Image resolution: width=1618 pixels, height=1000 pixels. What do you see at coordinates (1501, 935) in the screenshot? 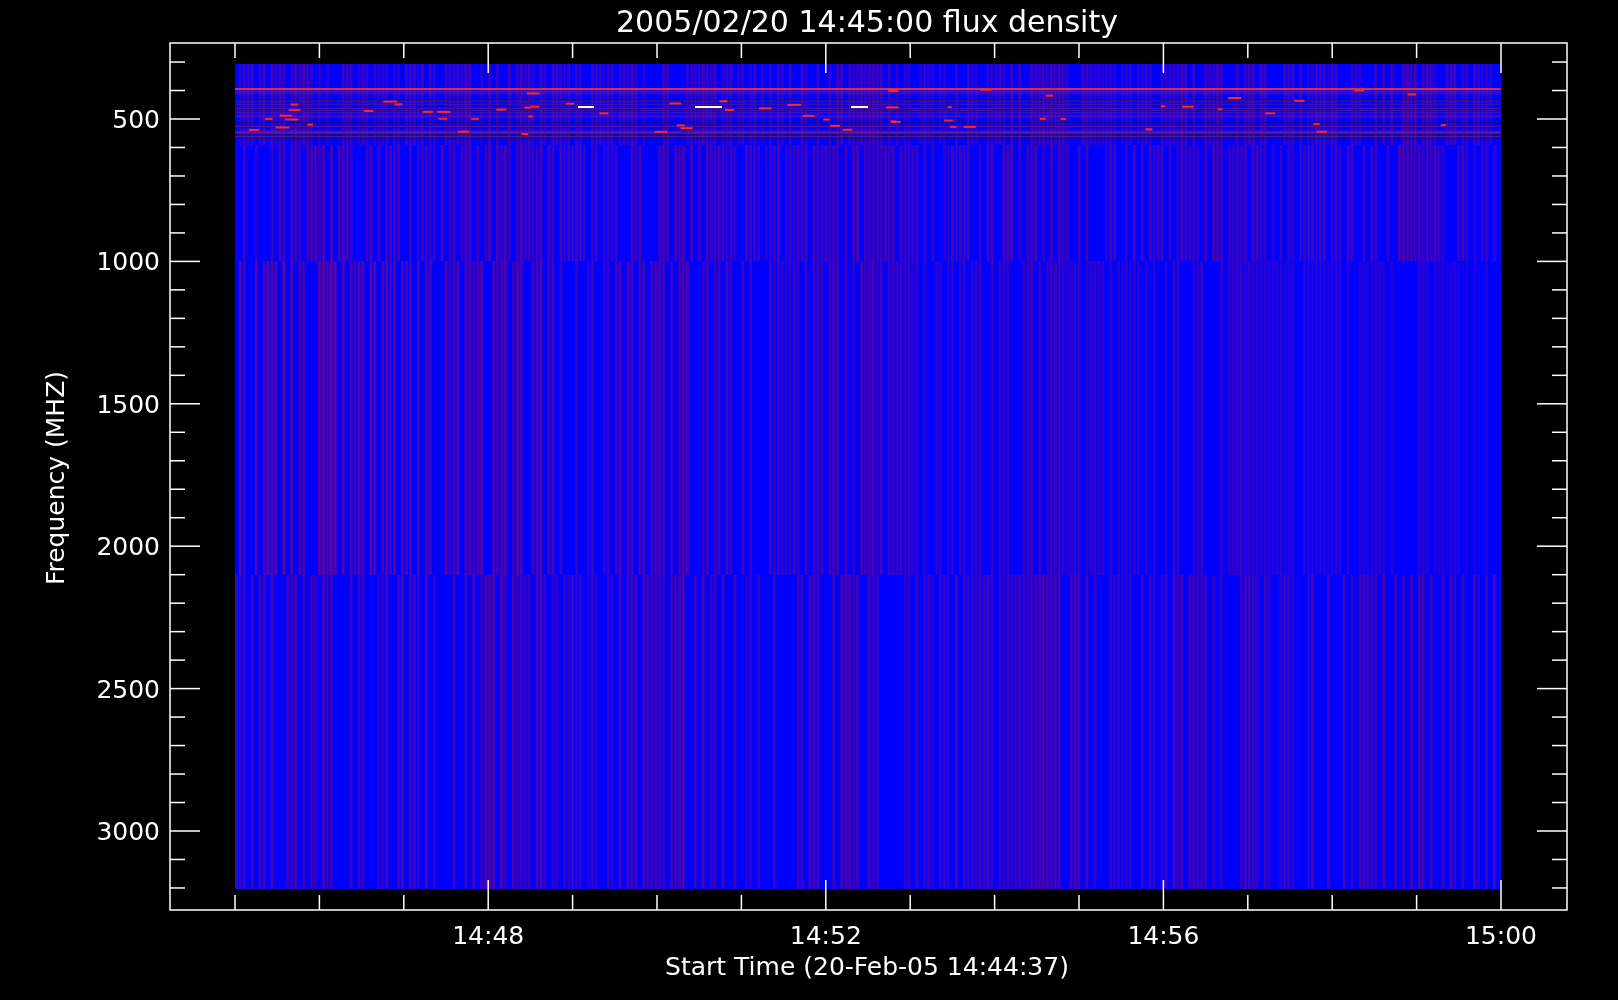
I see `x-tick-label: 15:00` at bounding box center [1501, 935].